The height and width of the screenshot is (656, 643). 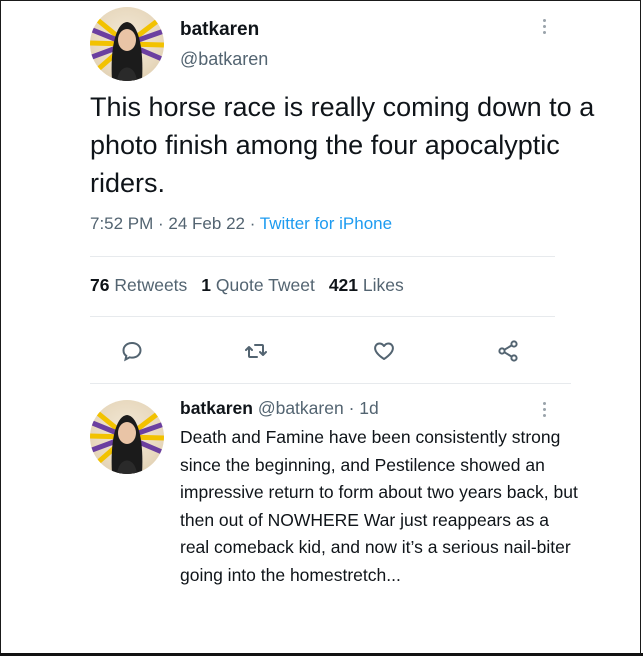 I want to click on action-bar, so click(x=328, y=351).